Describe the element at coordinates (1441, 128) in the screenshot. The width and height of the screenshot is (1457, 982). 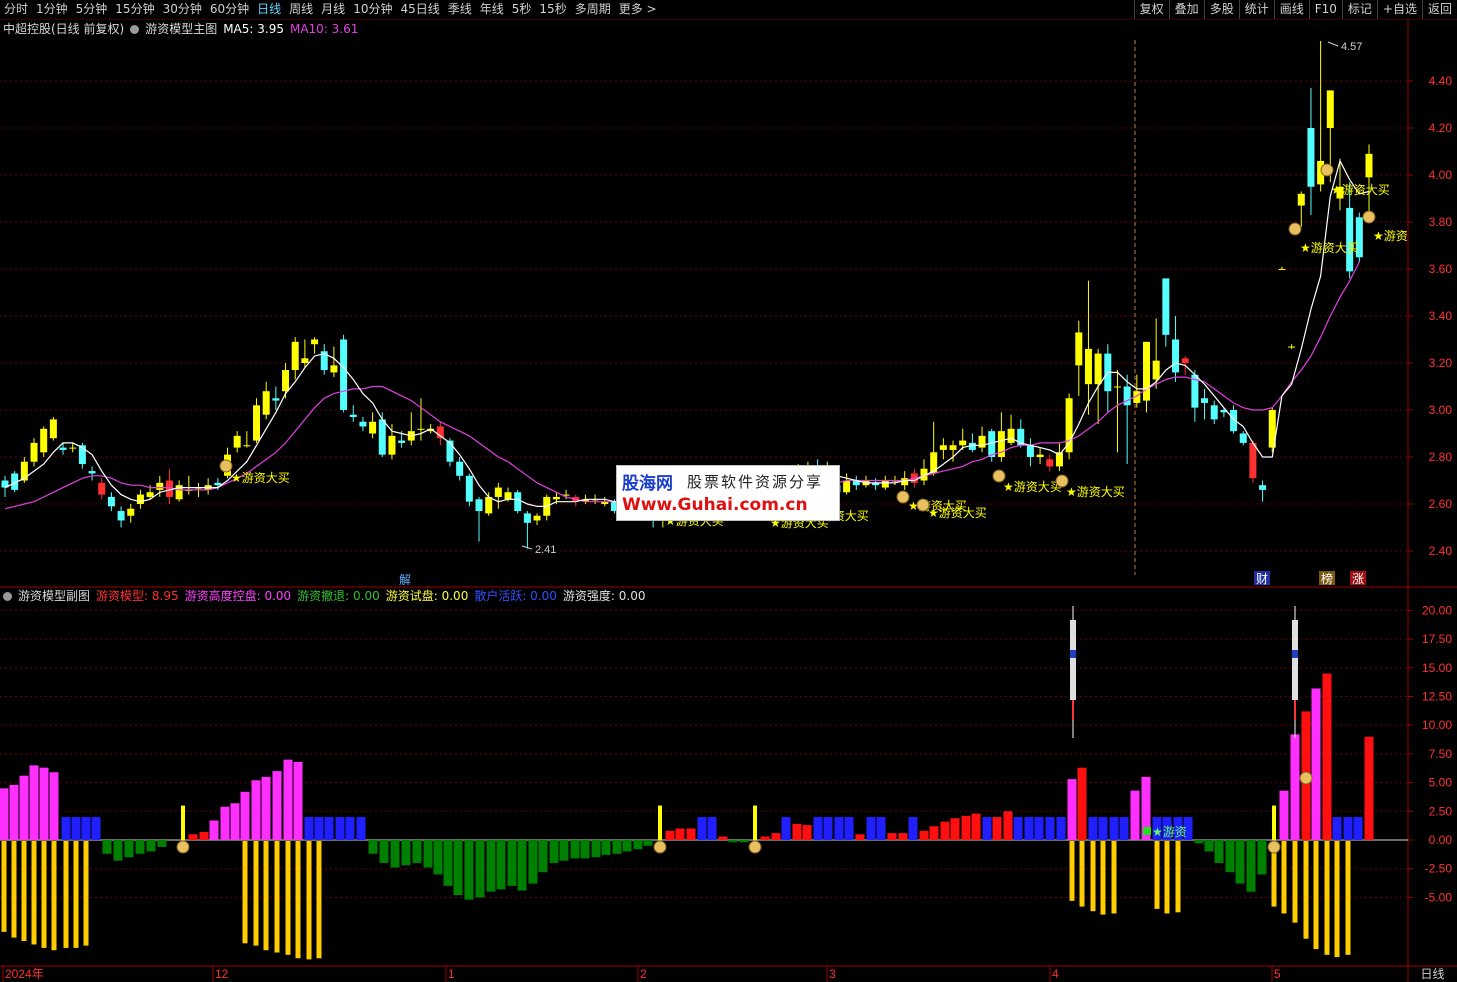
I see `price-label: 4.20` at that location.